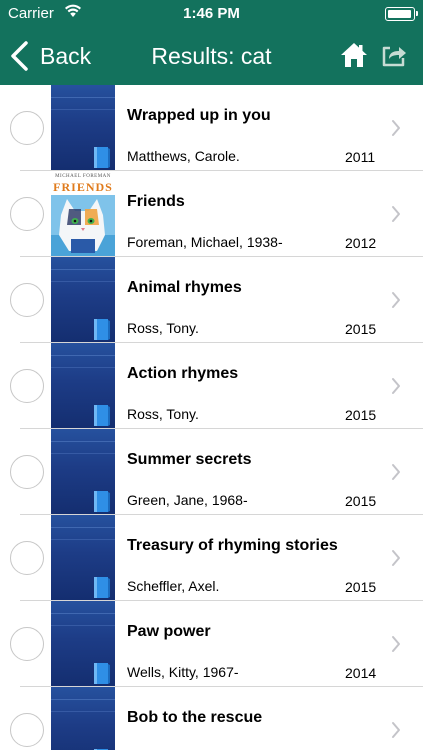  I want to click on list-item: Wrapped up in you Matthews, Carole. 2011, so click(211, 128).